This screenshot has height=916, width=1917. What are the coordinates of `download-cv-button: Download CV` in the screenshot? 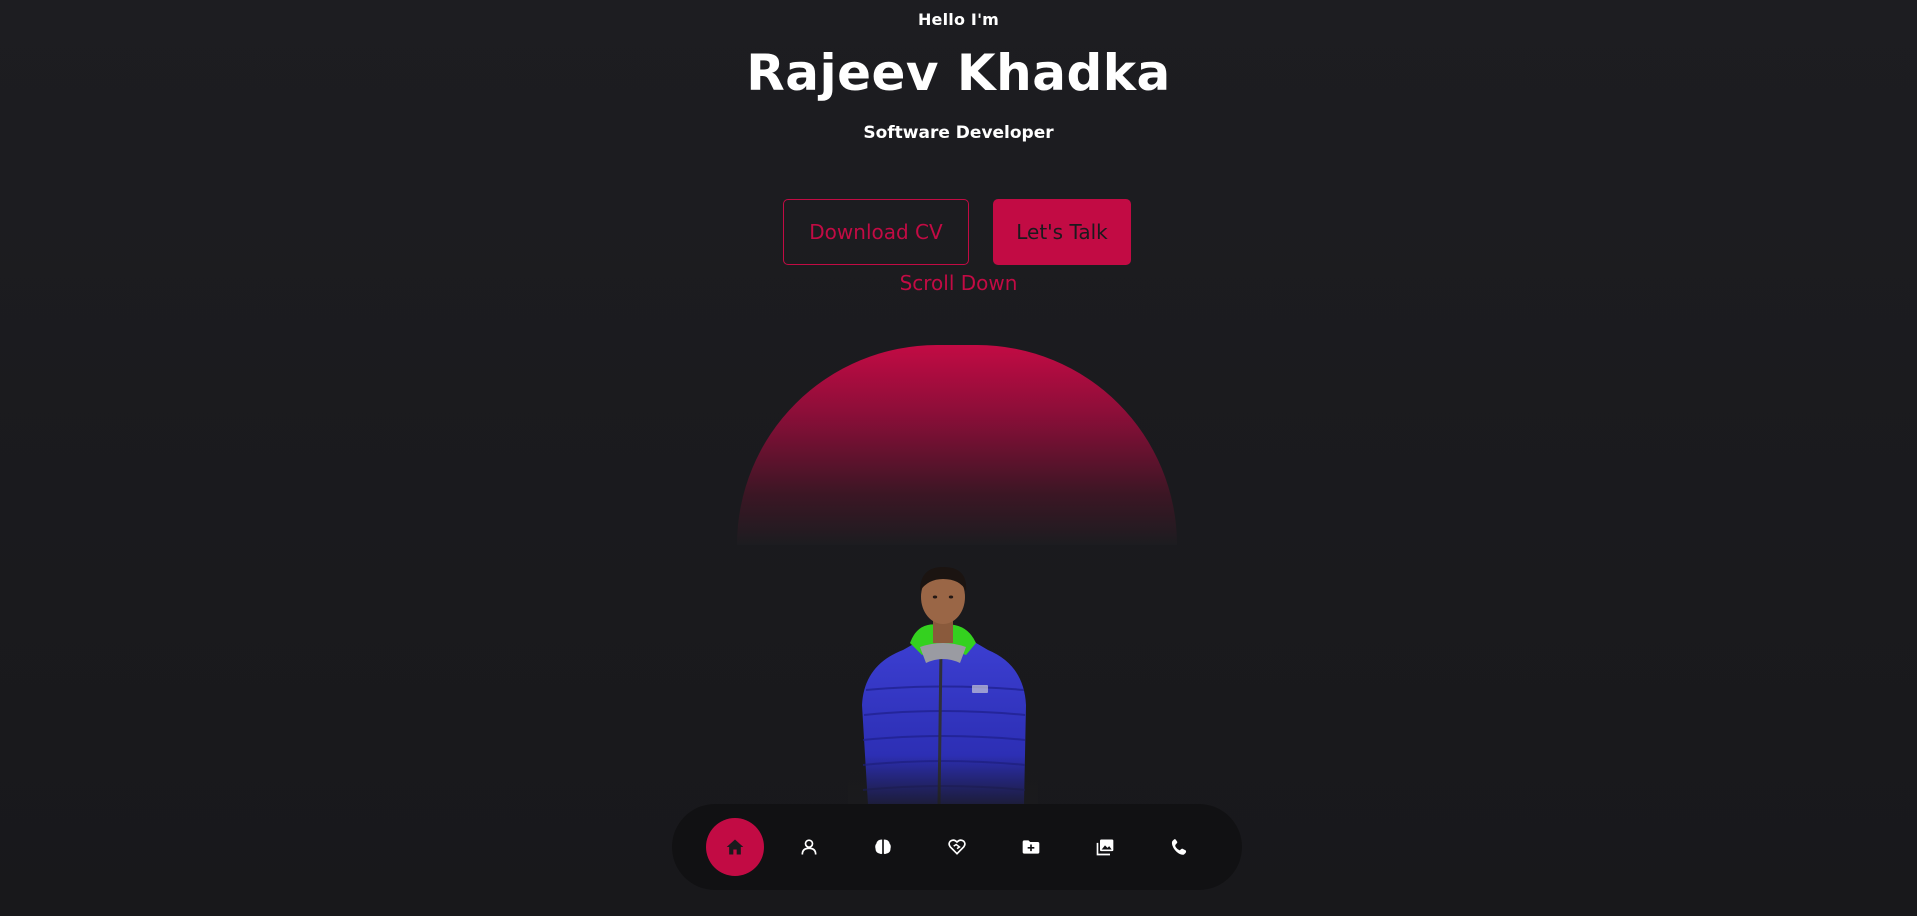 It's located at (876, 232).